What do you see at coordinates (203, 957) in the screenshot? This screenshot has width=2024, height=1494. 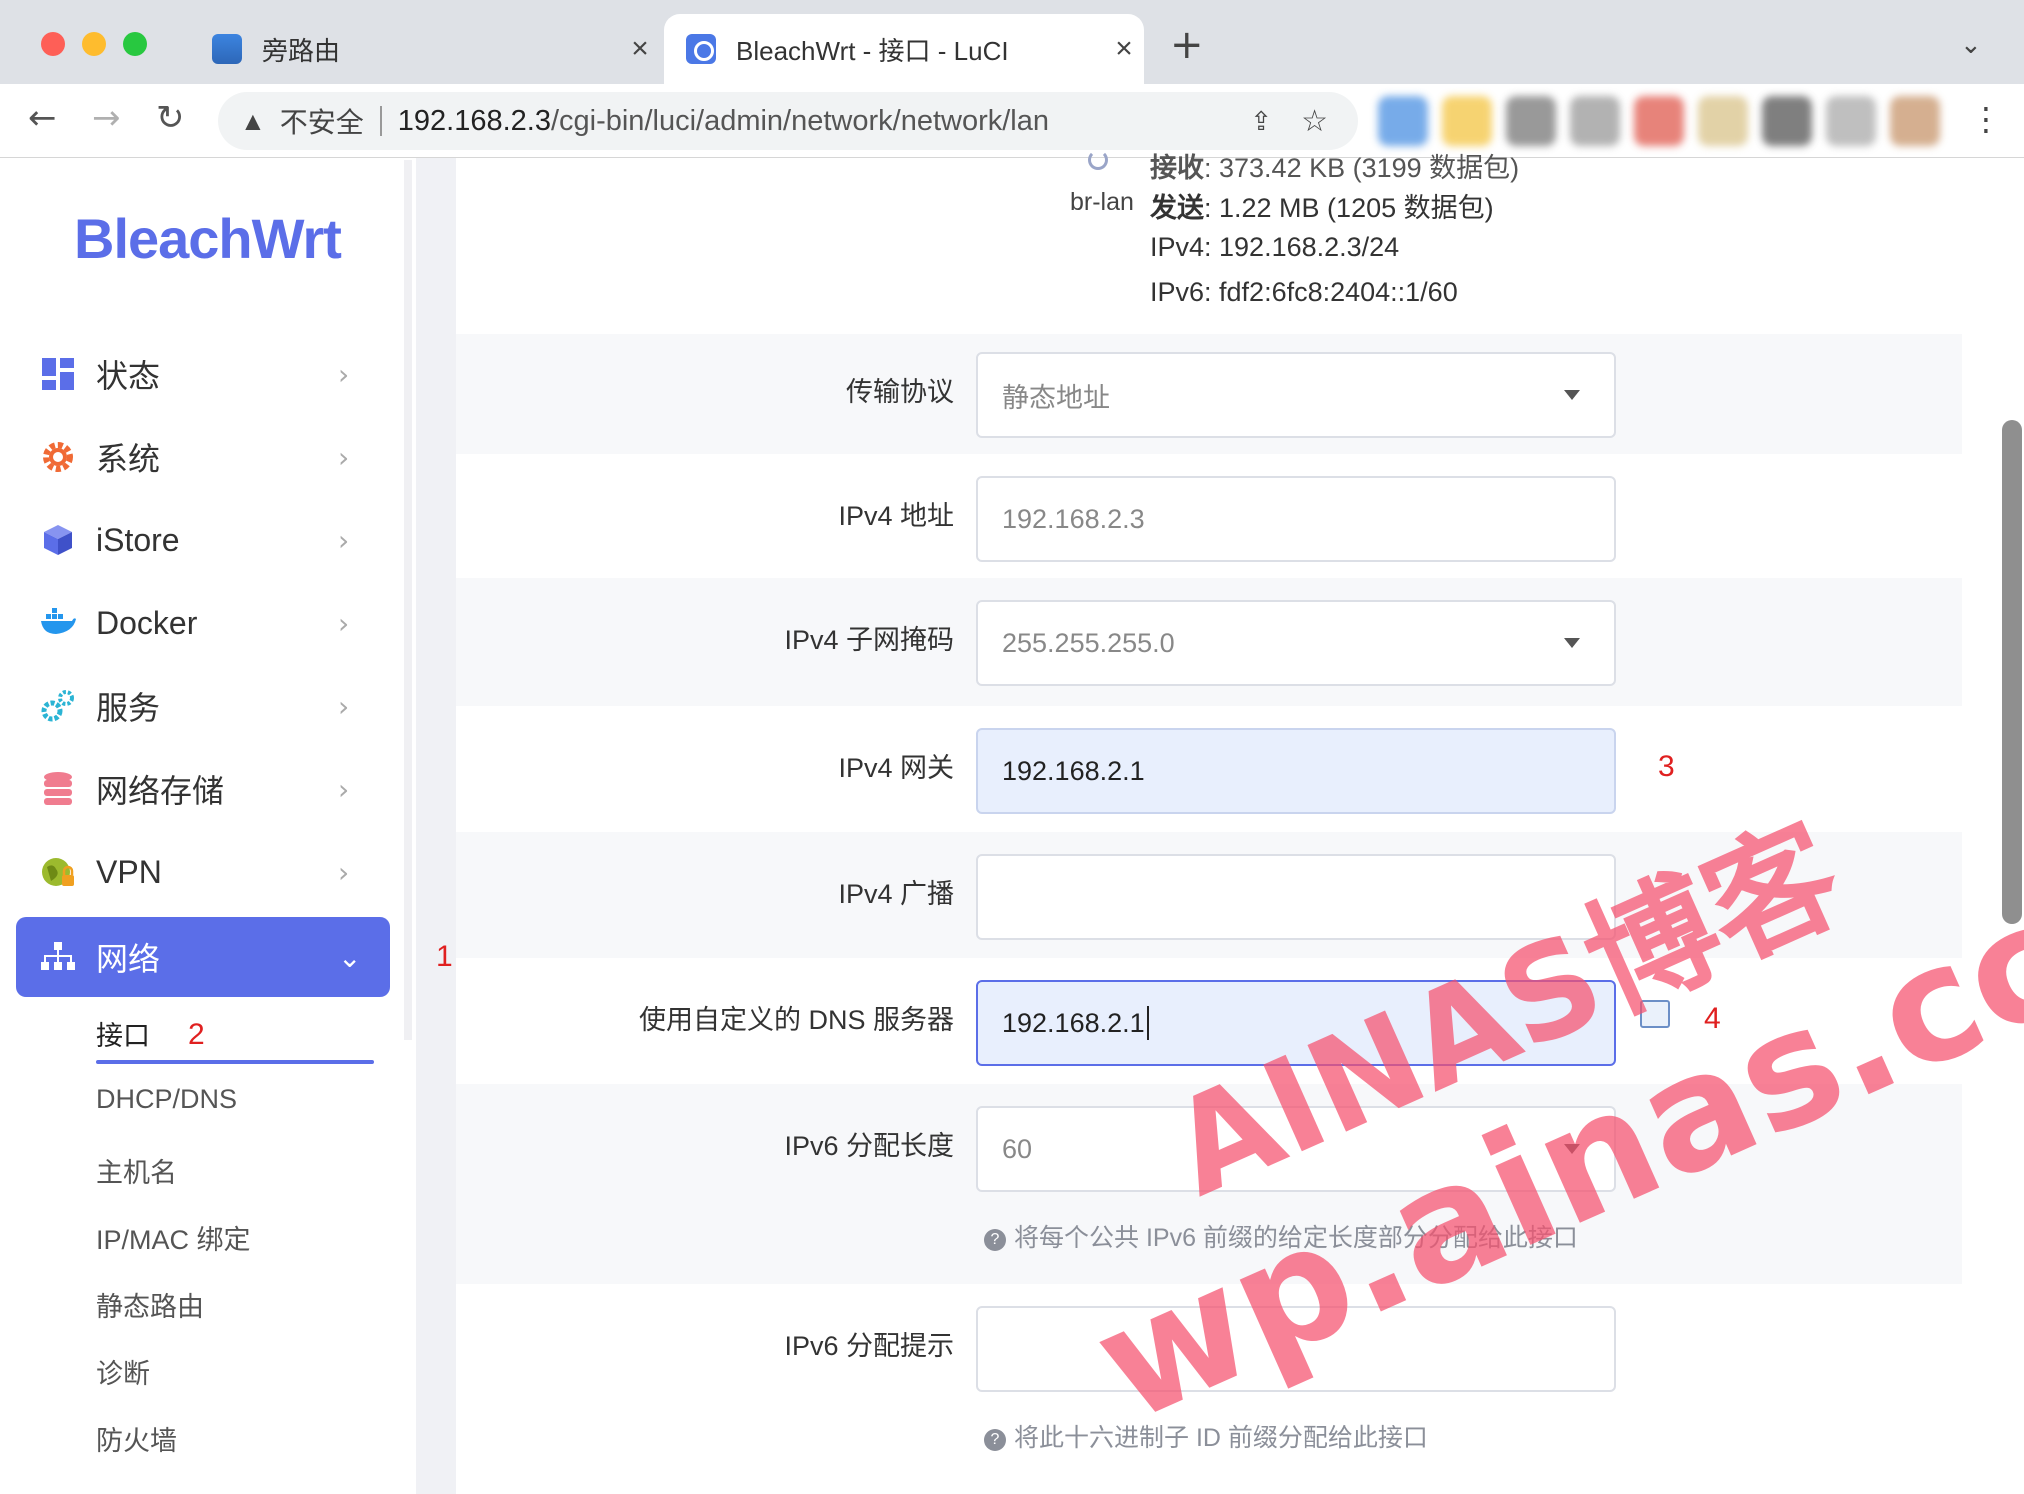 I see `sidebar-item-network: 网络 ⌄` at bounding box center [203, 957].